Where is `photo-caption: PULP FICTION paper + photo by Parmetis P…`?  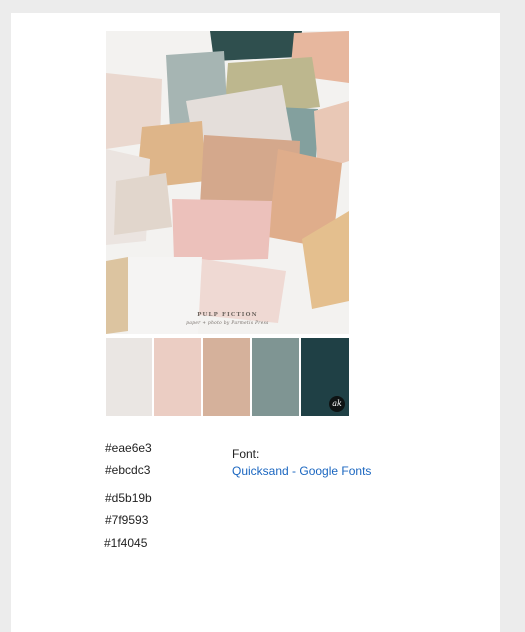
photo-caption: PULP FICTION paper + photo by Parmetis P… is located at coordinates (227, 318).